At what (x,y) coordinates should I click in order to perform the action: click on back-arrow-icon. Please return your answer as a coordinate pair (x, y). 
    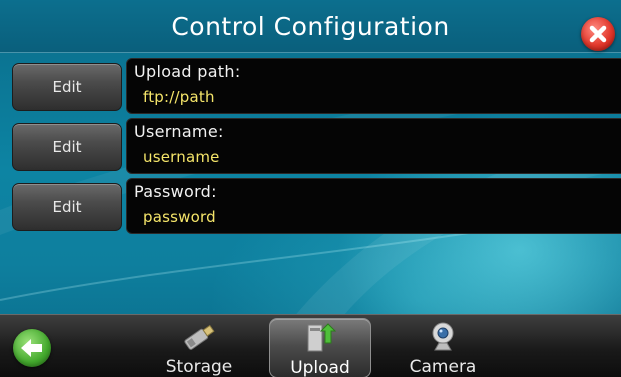
    Looking at the image, I should click on (31, 348).